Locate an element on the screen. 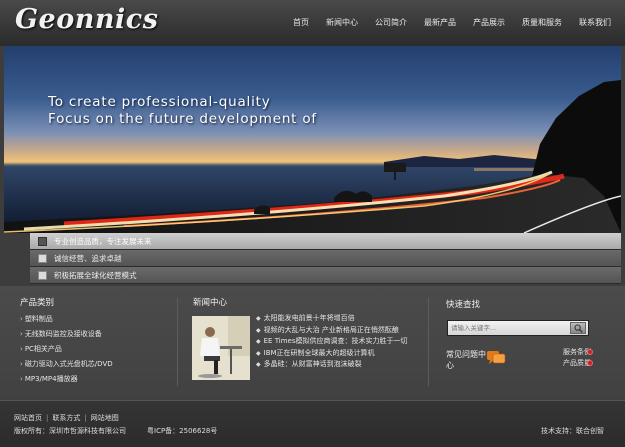  list-item: › 塑料制品 is located at coordinates (66, 321).